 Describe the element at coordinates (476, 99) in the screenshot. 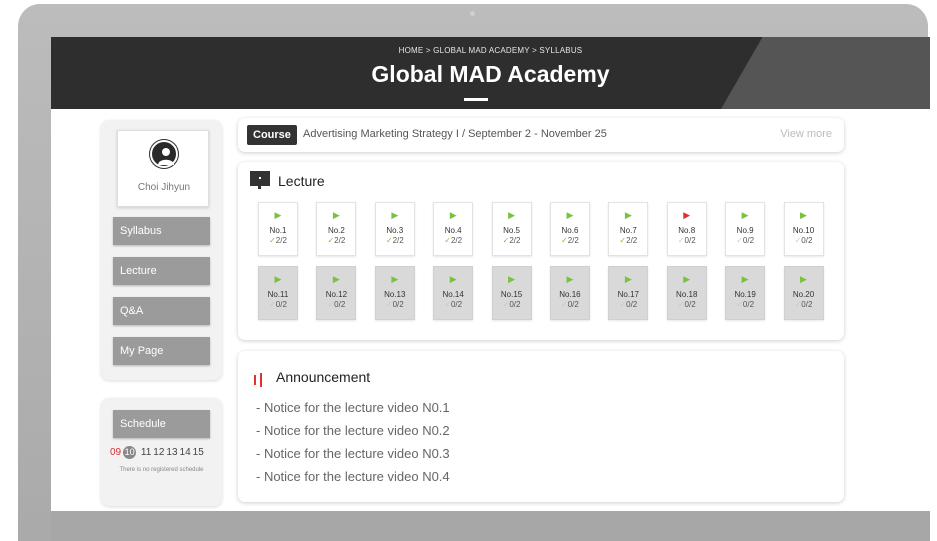

I see `title-underline` at that location.